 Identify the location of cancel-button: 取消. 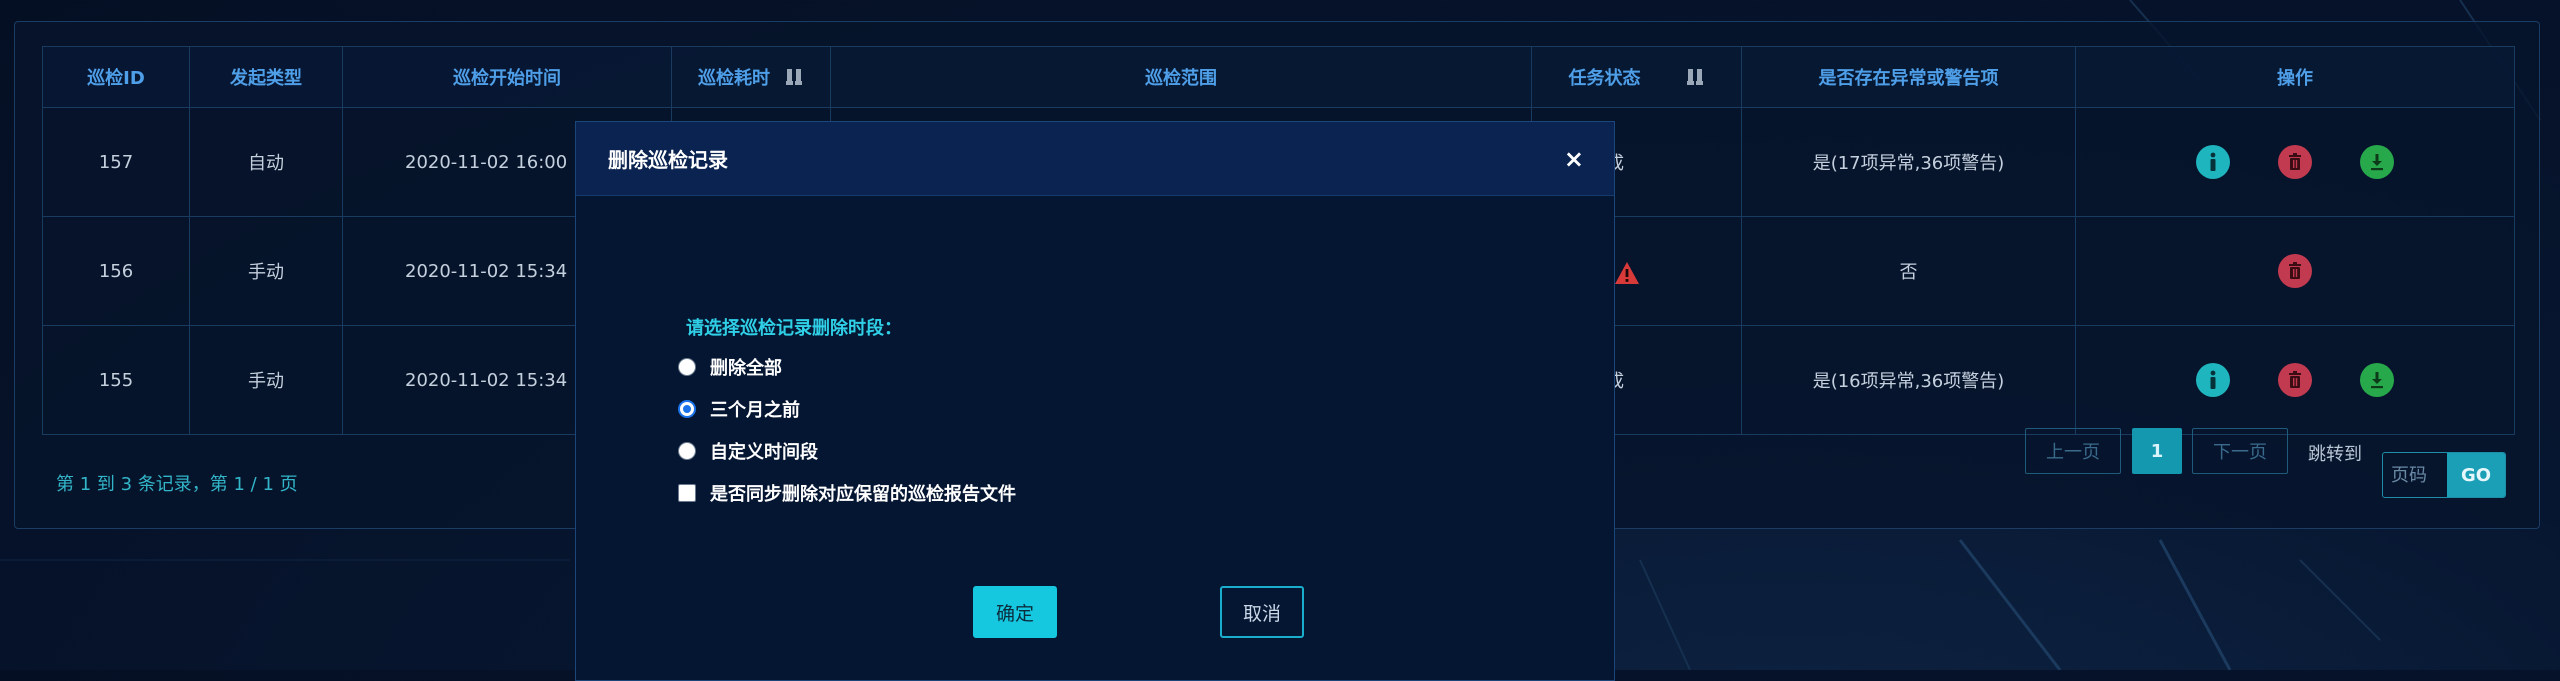
(1262, 612).